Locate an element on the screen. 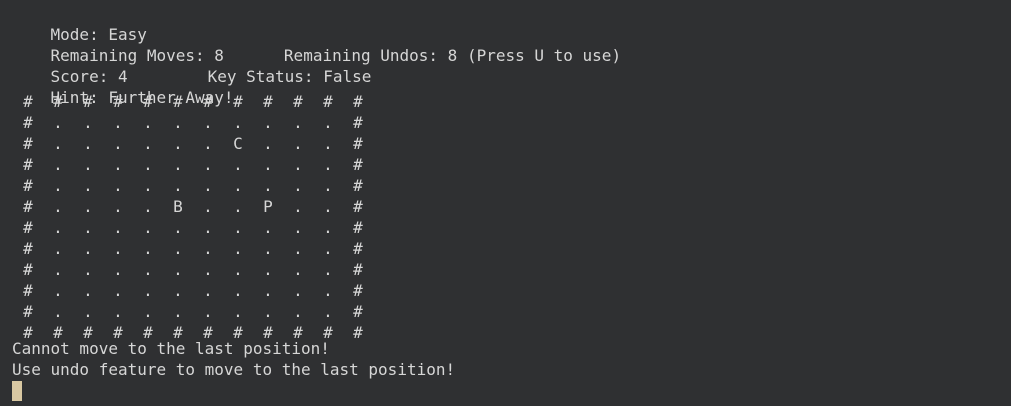 The height and width of the screenshot is (406, 1011). box-marker: B is located at coordinates (178, 206).